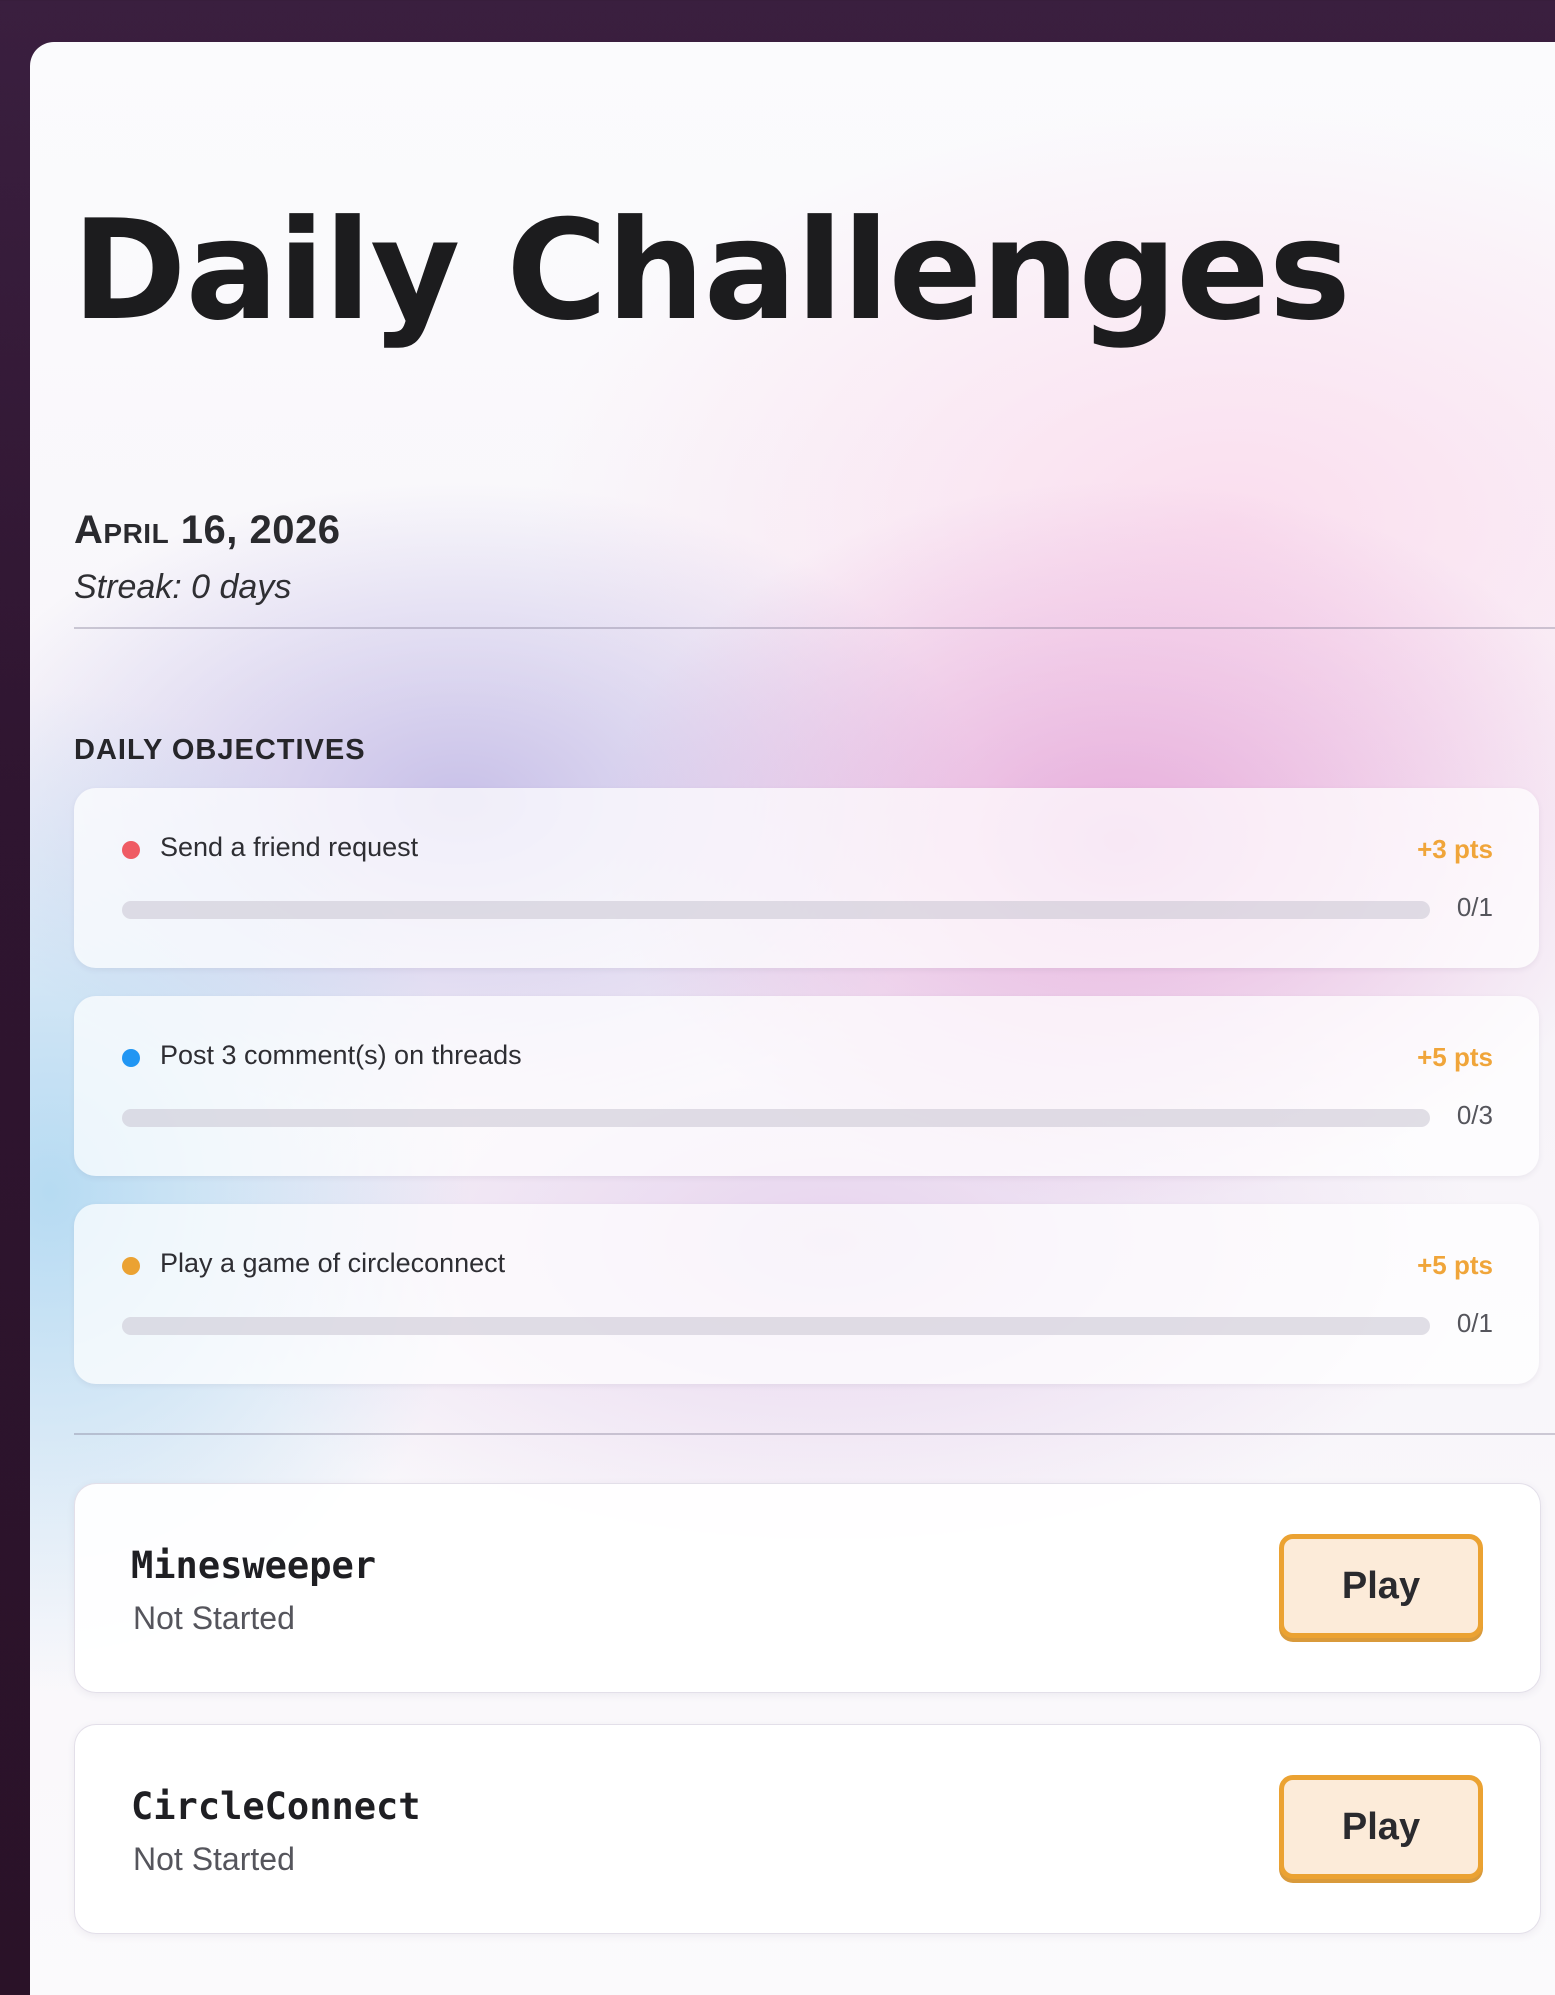  What do you see at coordinates (711, 270) in the screenshot?
I see `page-title: Daily Challenges` at bounding box center [711, 270].